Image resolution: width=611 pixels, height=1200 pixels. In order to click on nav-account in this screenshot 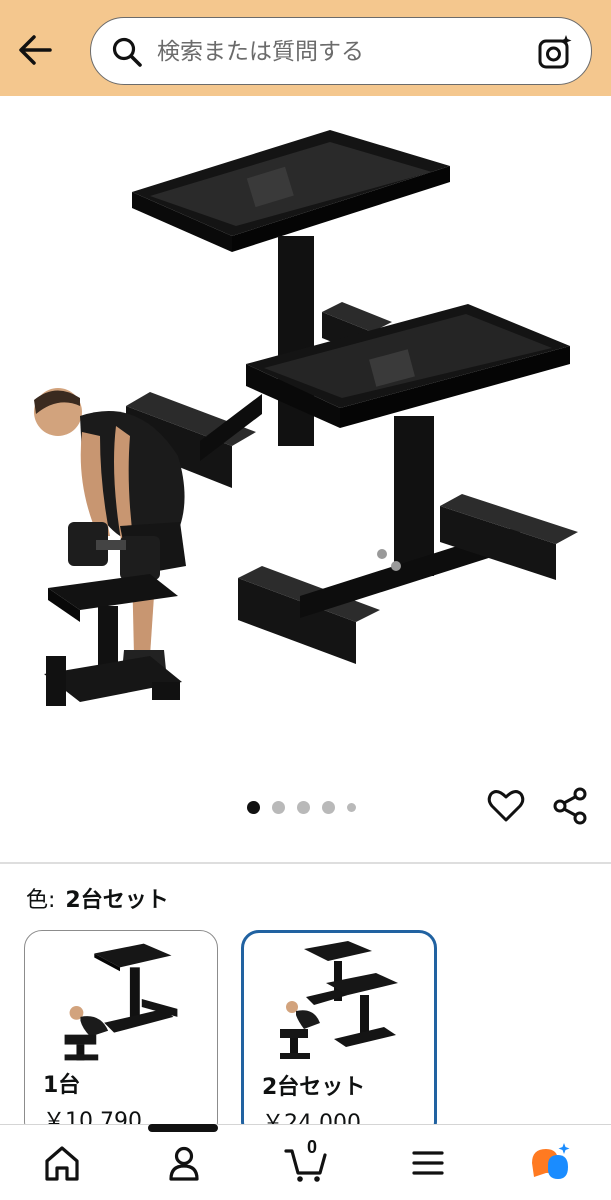, I will do `click(184, 1163)`.